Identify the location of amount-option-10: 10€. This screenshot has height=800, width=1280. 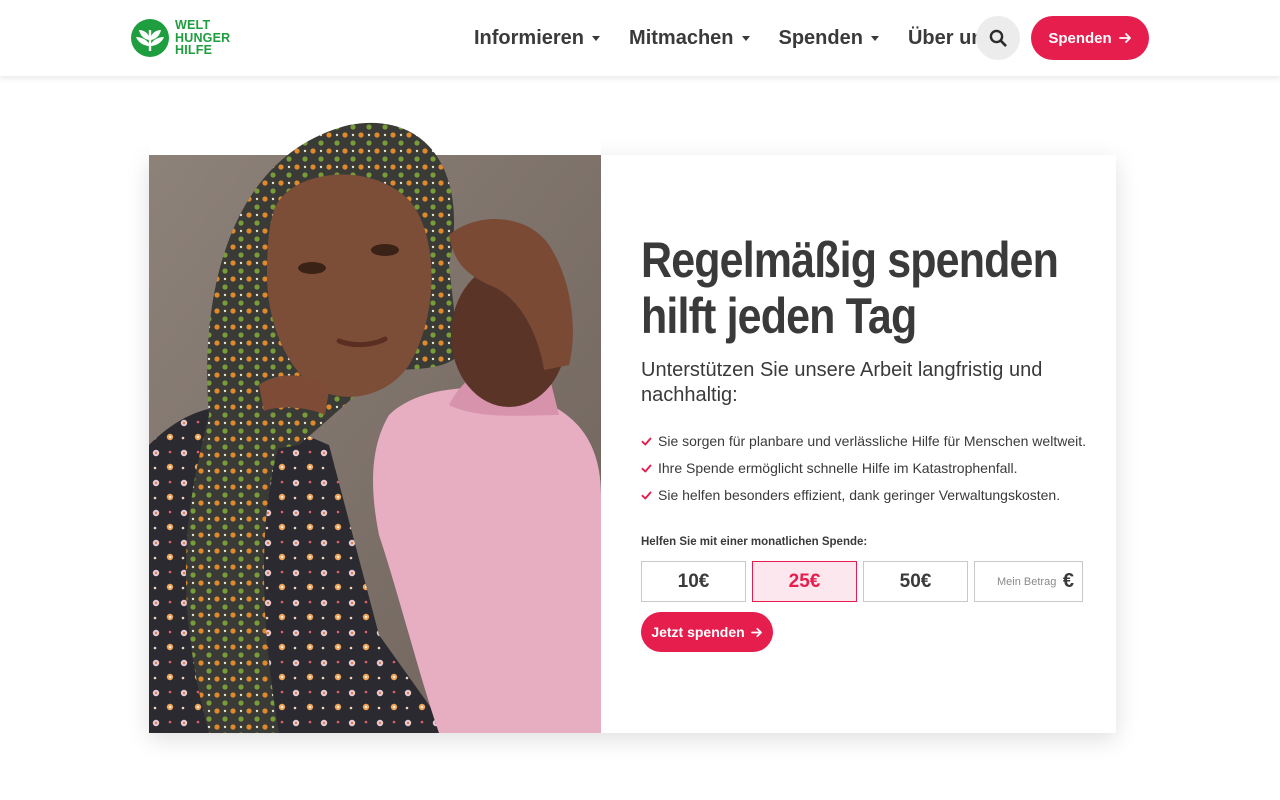
(693, 581).